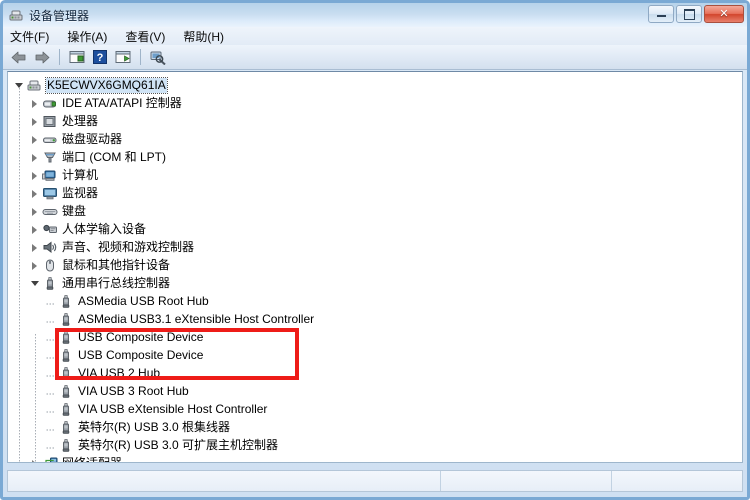 The image size is (750, 500). Describe the element at coordinates (19, 57) in the screenshot. I see `back-arrow-icon` at that location.